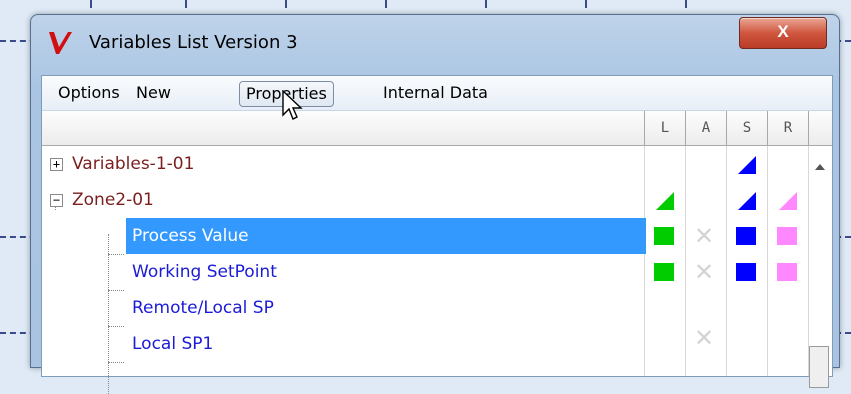 The image size is (851, 394). Describe the element at coordinates (664, 128) in the screenshot. I see `column-header-l: L` at that location.